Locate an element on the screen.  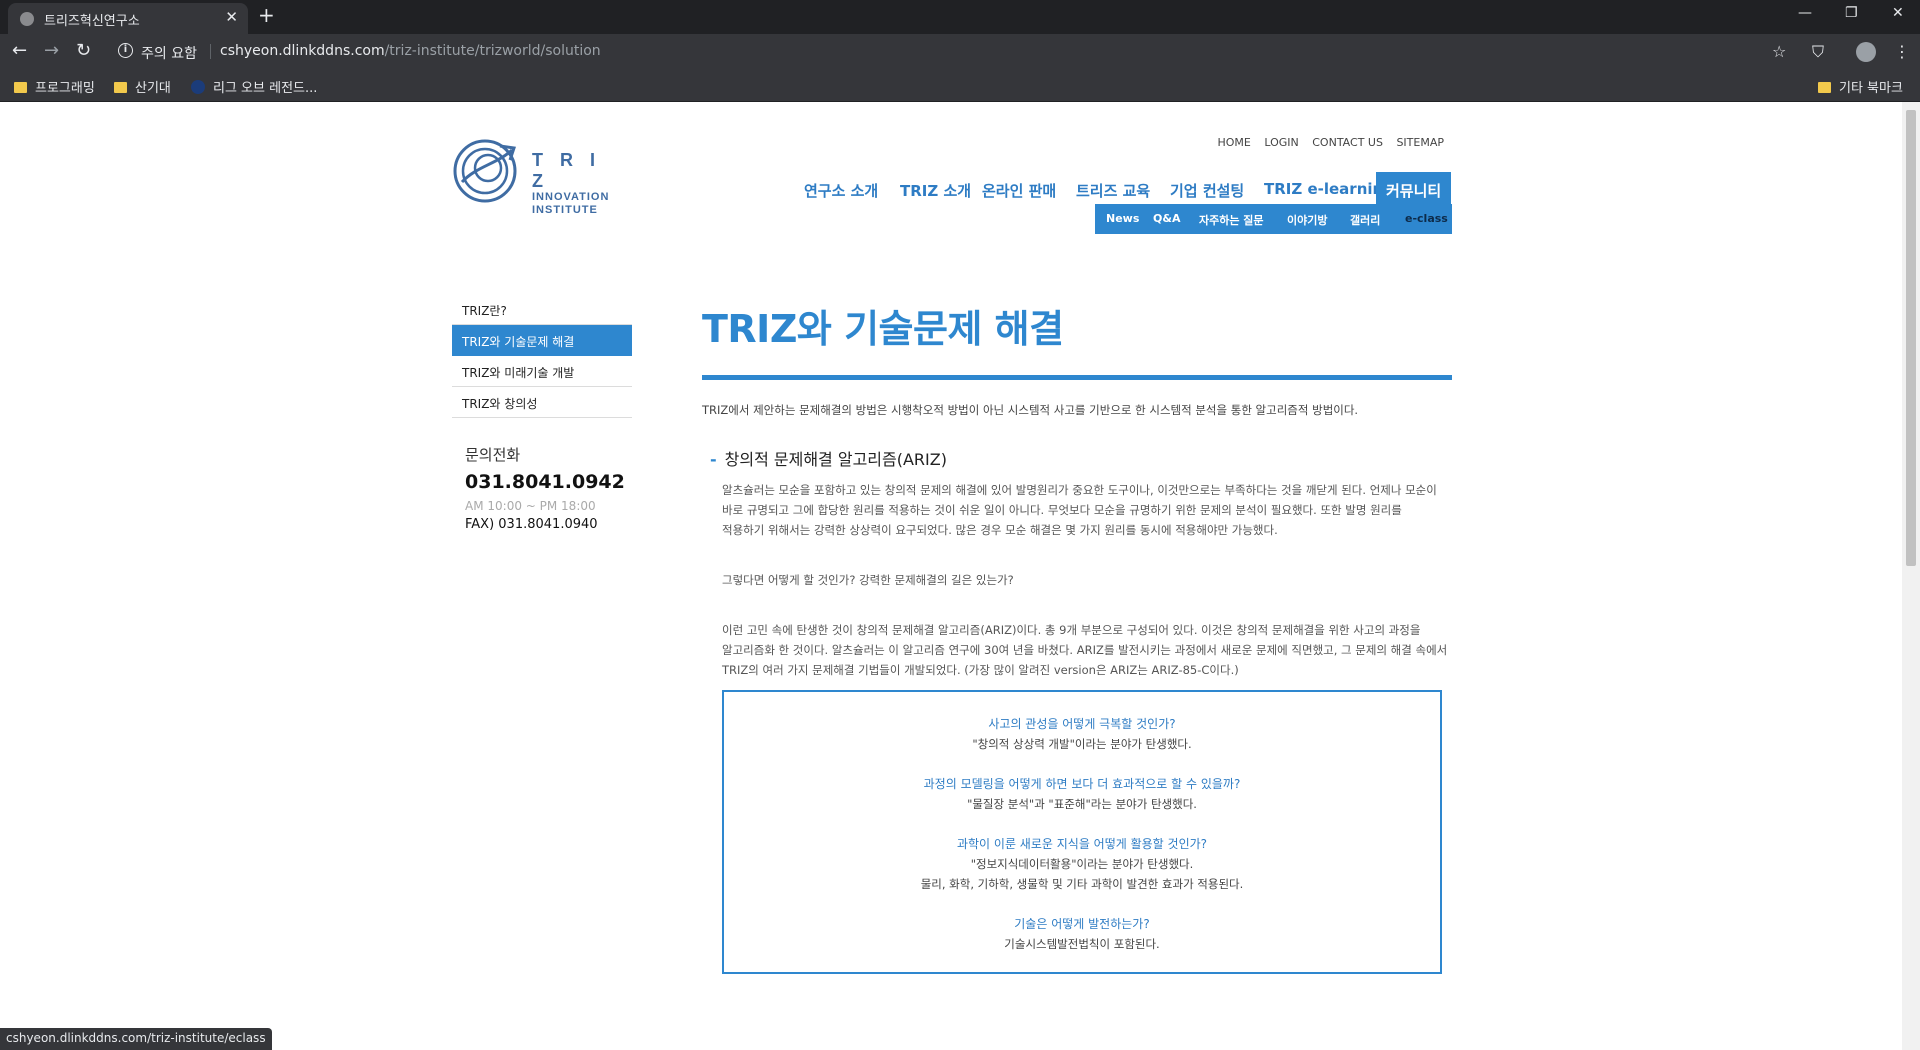
profile-avatar-icon is located at coordinates (1866, 52).